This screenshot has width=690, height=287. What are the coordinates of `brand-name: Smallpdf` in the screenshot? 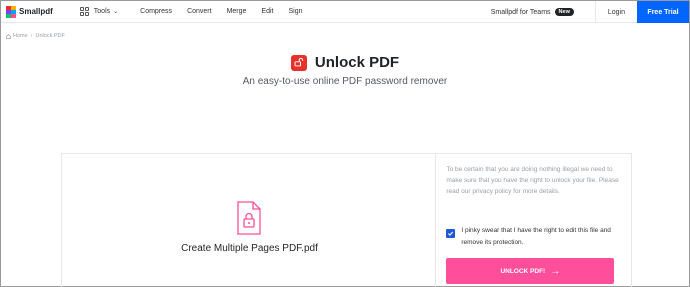 It's located at (36, 11).